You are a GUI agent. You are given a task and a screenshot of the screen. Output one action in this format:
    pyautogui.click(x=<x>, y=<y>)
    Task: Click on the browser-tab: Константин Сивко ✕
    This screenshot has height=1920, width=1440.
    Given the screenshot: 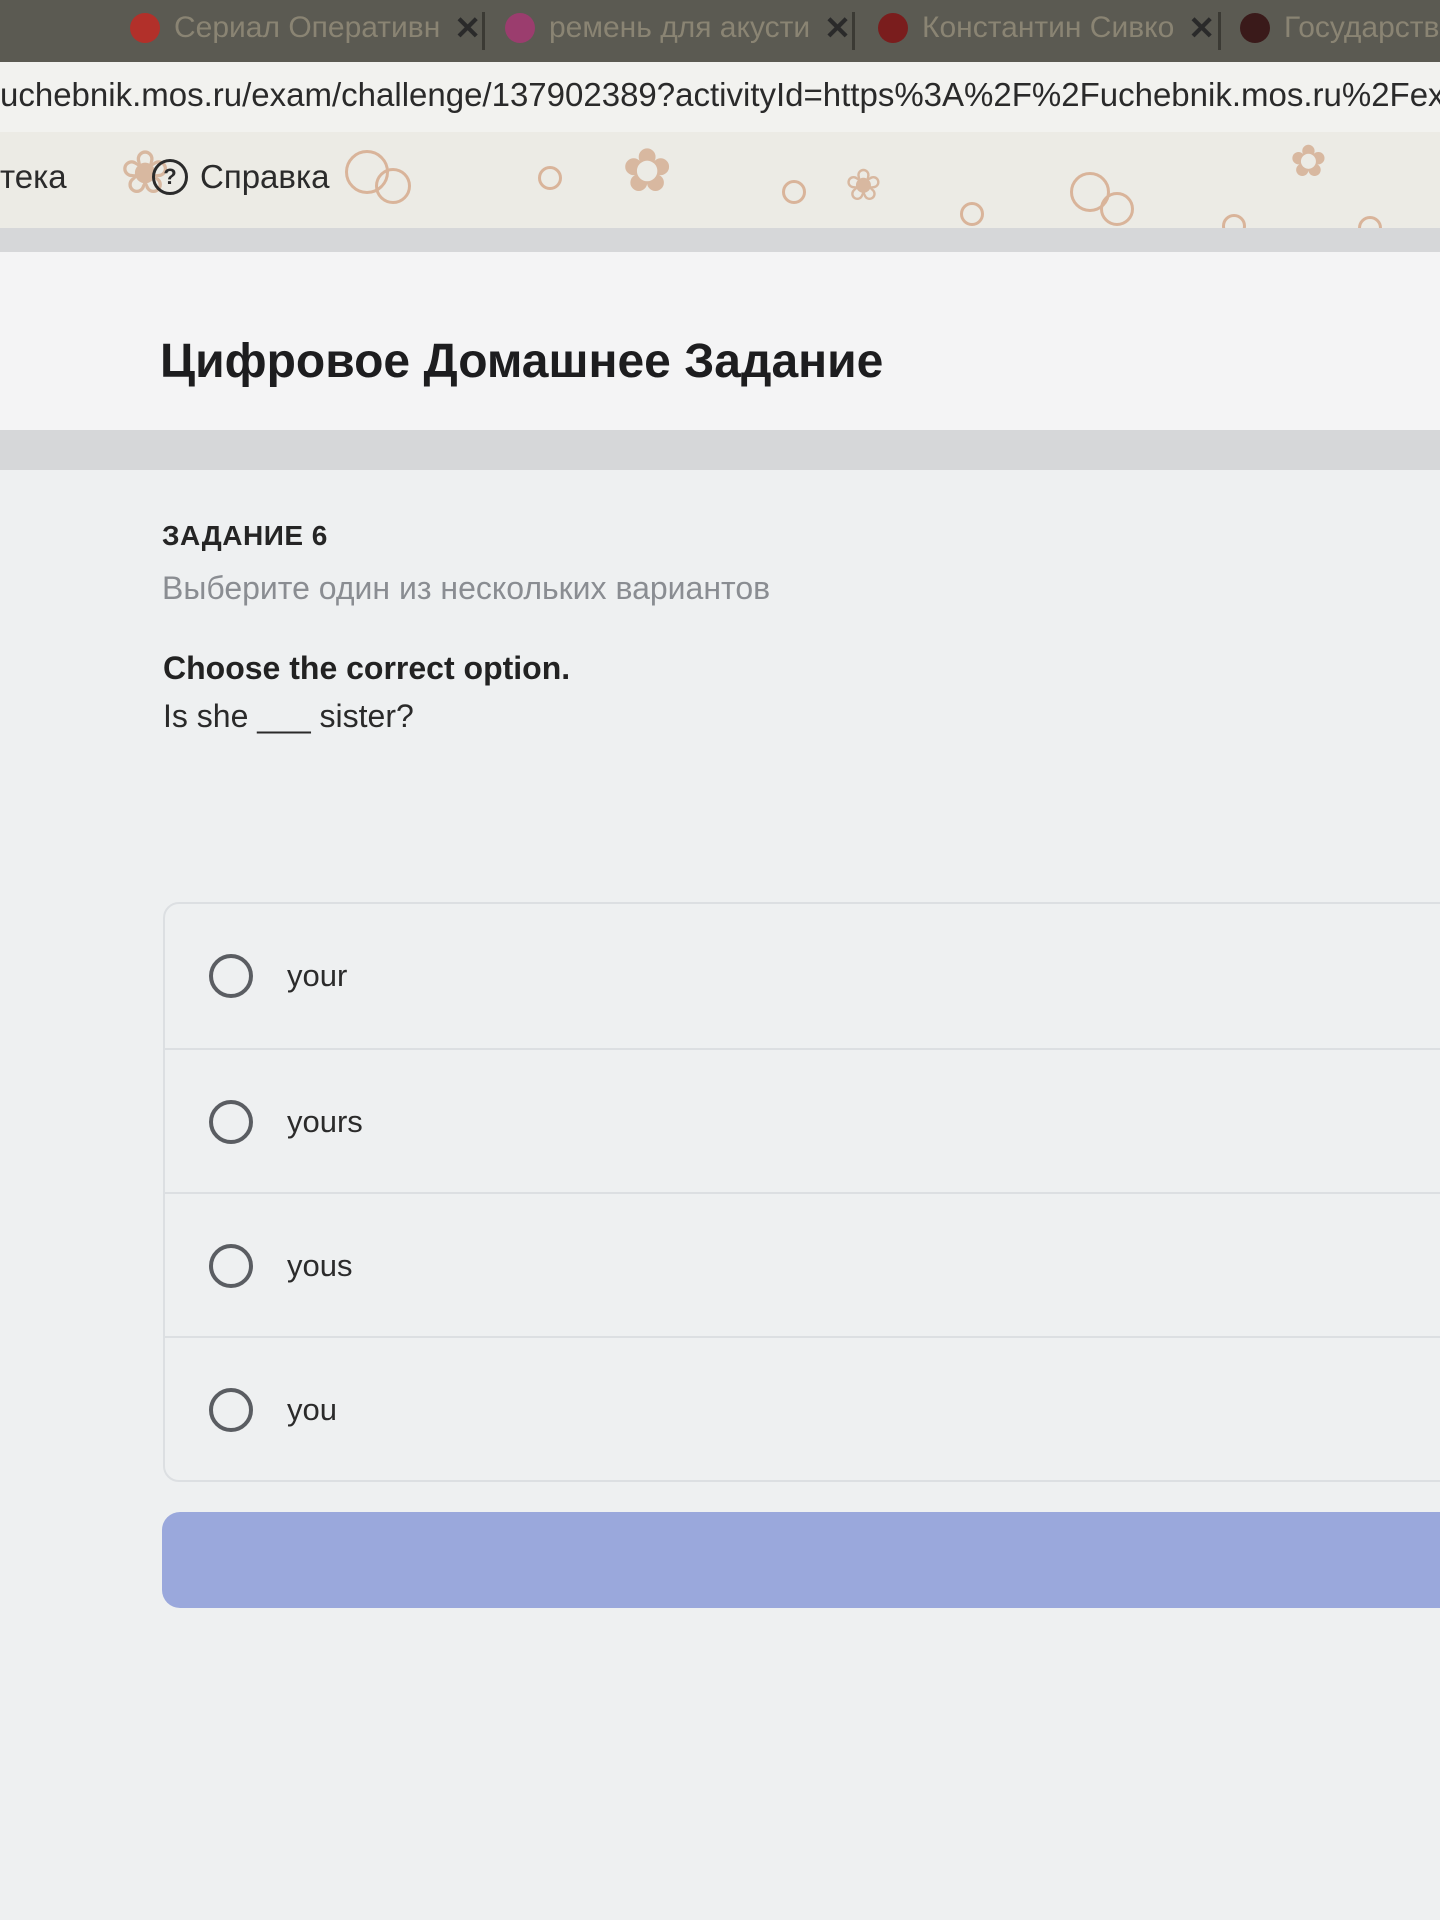 What is the action you would take?
    pyautogui.click(x=1046, y=28)
    